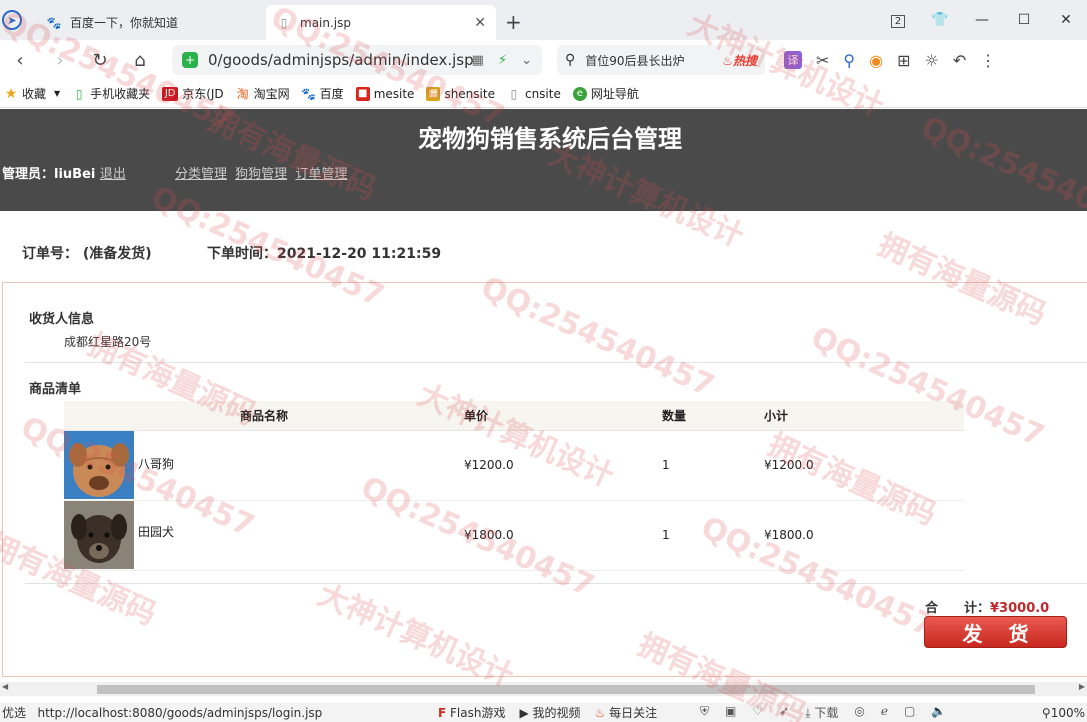  What do you see at coordinates (12, 20) in the screenshot?
I see `browser-logo-icon: ➤` at bounding box center [12, 20].